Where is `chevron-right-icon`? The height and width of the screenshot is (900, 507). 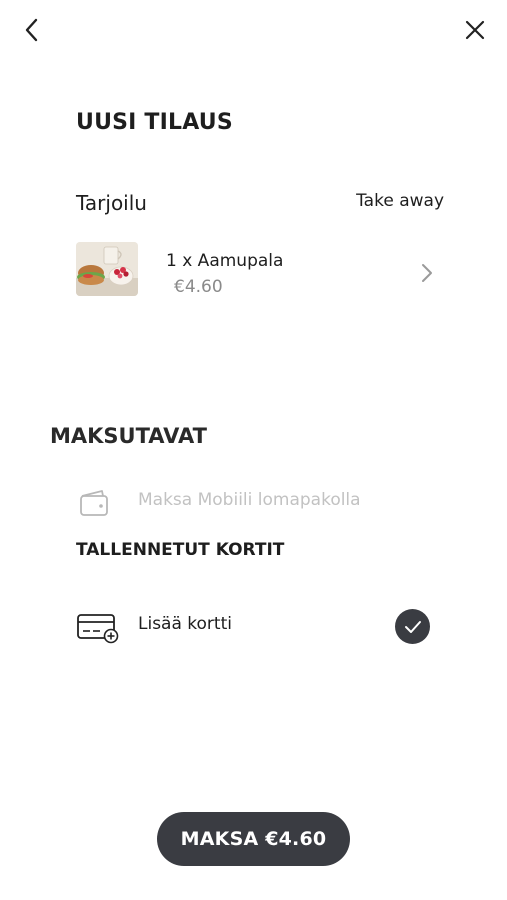
chevron-right-icon is located at coordinates (427, 273).